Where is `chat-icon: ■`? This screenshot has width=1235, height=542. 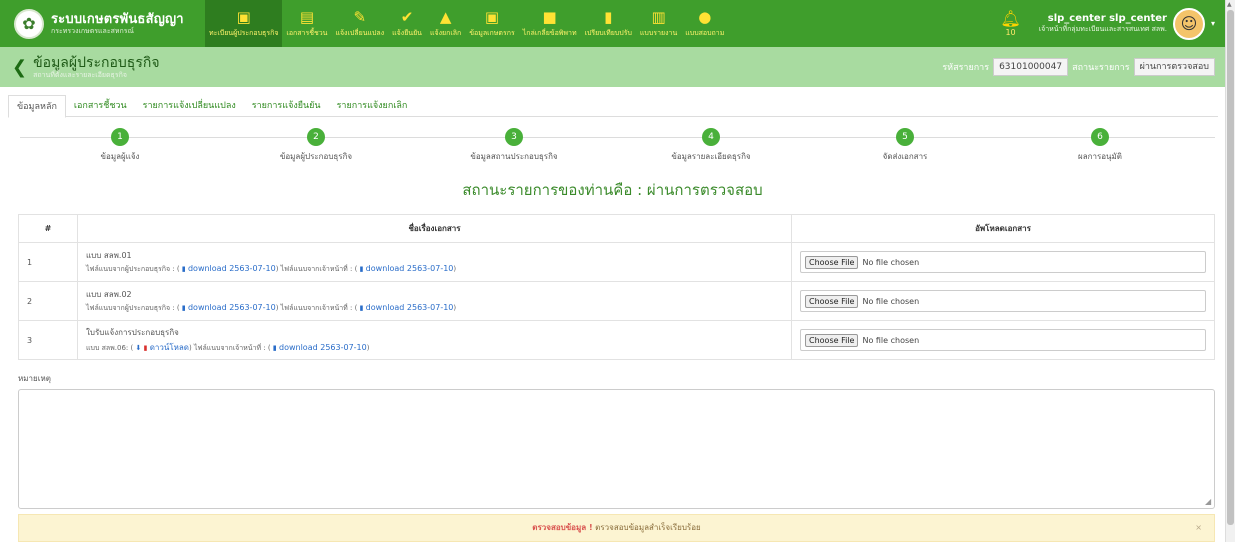
chat-icon: ■ is located at coordinates (549, 17).